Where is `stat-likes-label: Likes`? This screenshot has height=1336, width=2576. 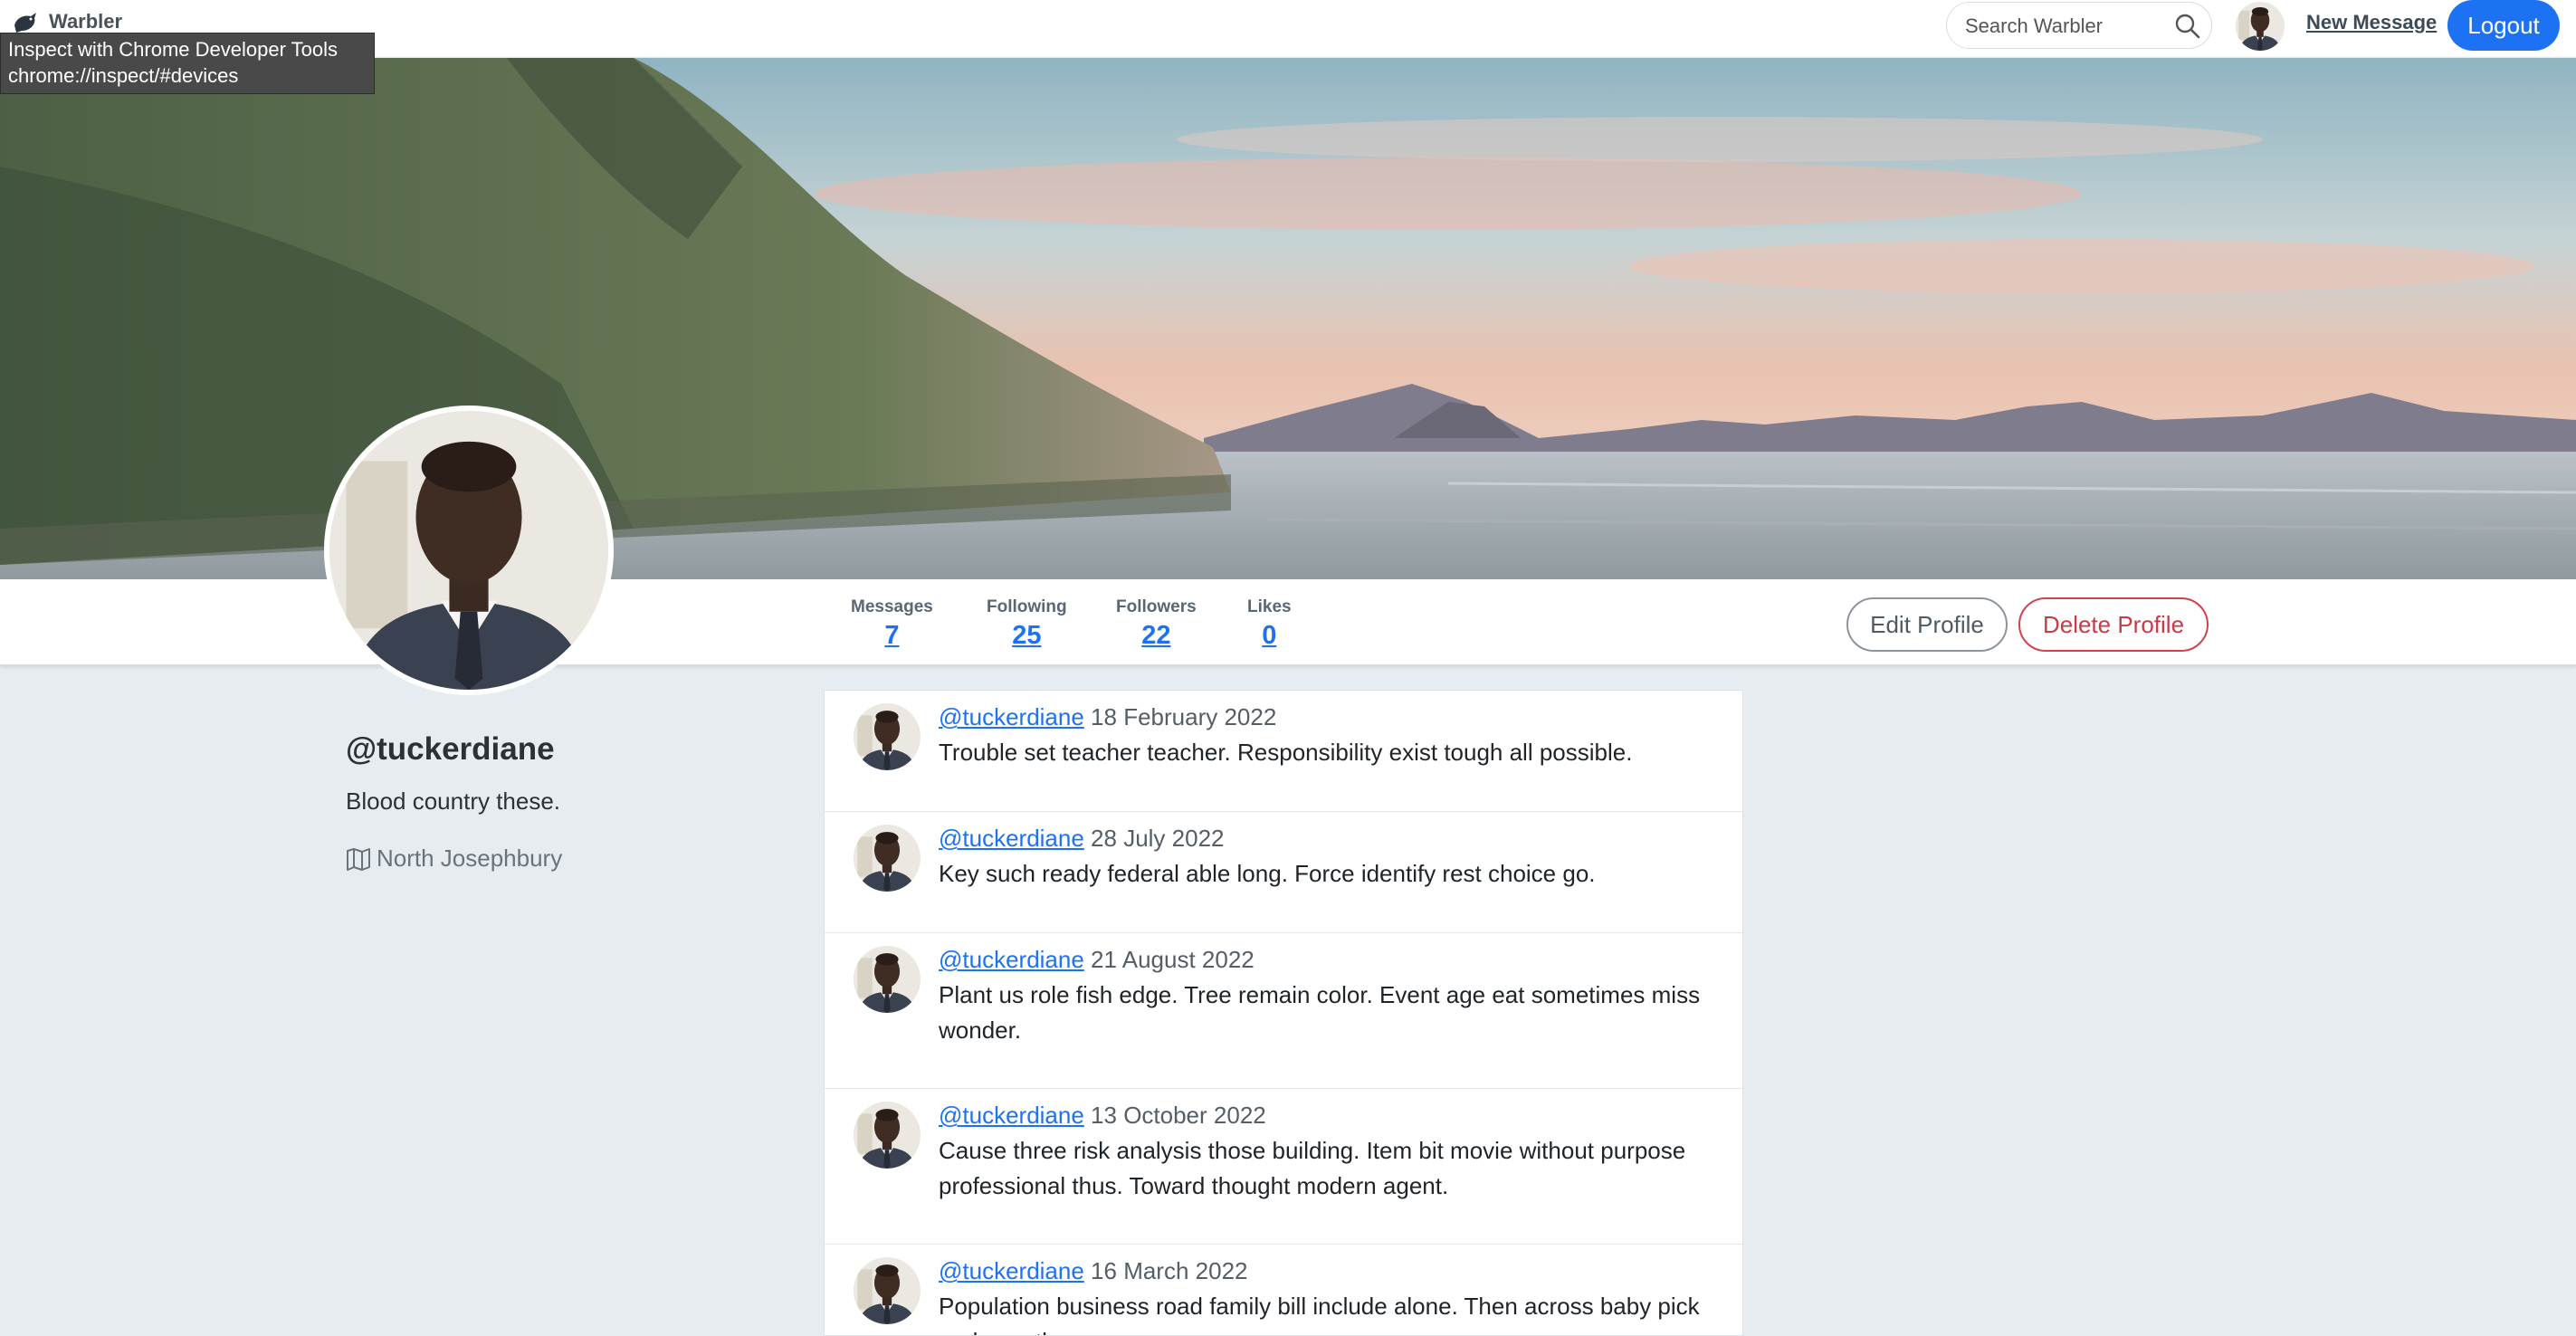
stat-likes-label: Likes is located at coordinates (1270, 606).